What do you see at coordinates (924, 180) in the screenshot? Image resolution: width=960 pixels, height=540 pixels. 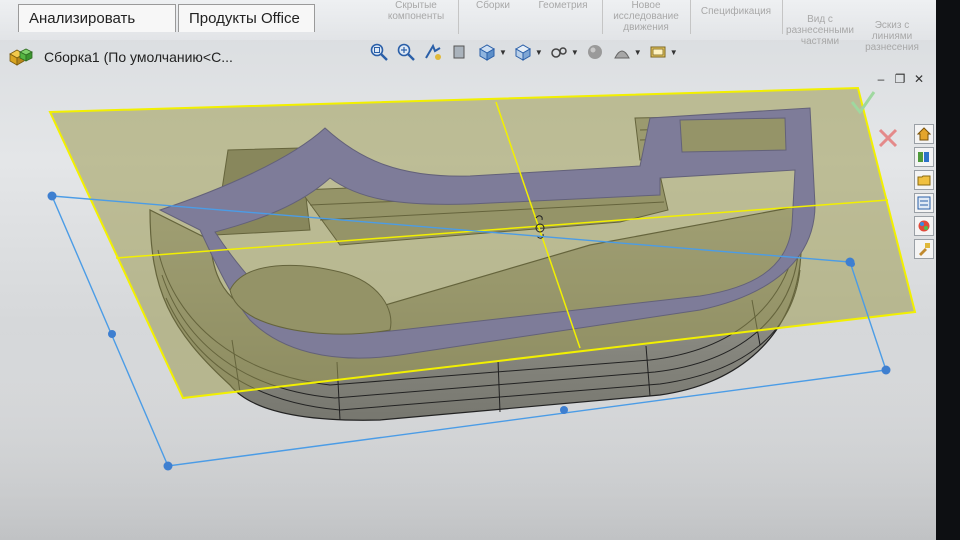 I see `file-explorer-icon` at bounding box center [924, 180].